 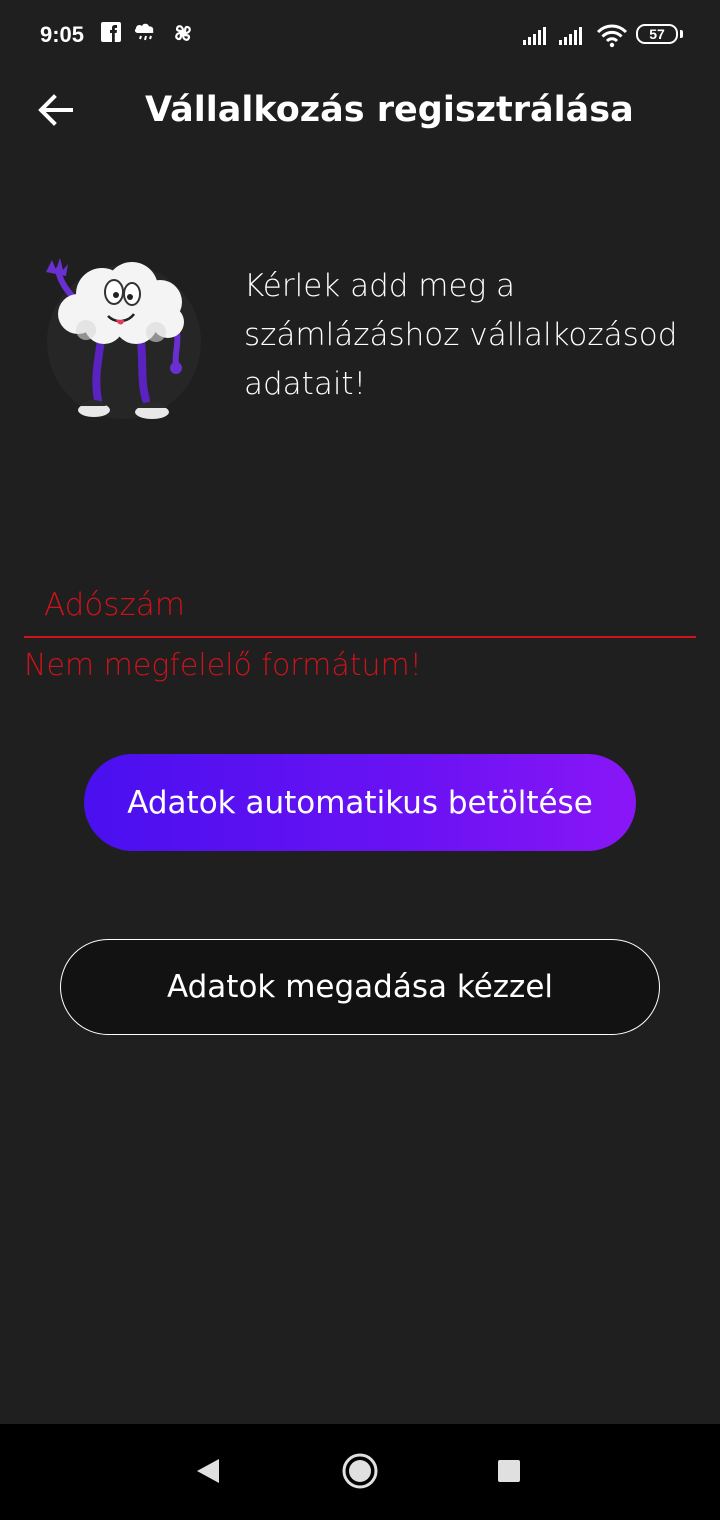 I want to click on nav-home-button, so click(x=360, y=1473).